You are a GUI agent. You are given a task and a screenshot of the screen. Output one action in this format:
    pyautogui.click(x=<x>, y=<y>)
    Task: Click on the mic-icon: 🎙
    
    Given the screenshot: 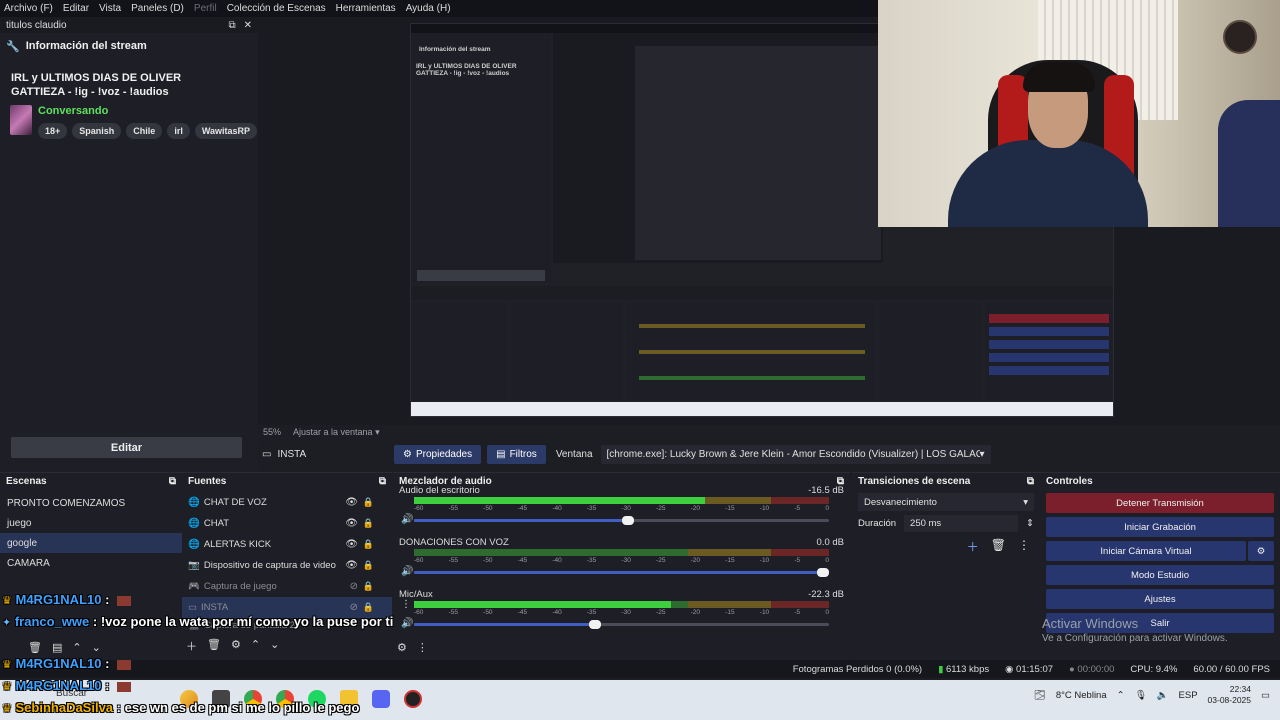 What is the action you would take?
    pyautogui.click(x=1141, y=695)
    